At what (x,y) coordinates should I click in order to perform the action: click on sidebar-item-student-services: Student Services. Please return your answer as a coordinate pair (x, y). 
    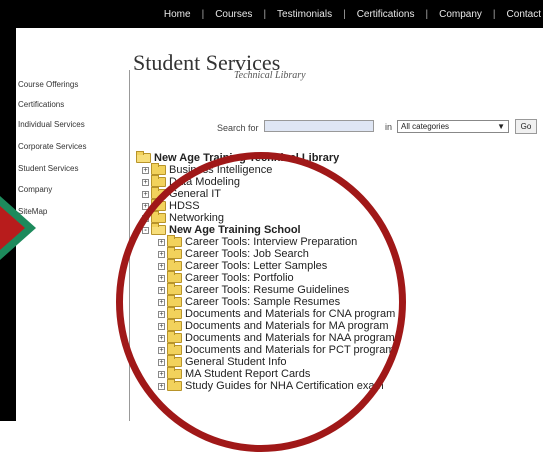
    Looking at the image, I should click on (48, 168).